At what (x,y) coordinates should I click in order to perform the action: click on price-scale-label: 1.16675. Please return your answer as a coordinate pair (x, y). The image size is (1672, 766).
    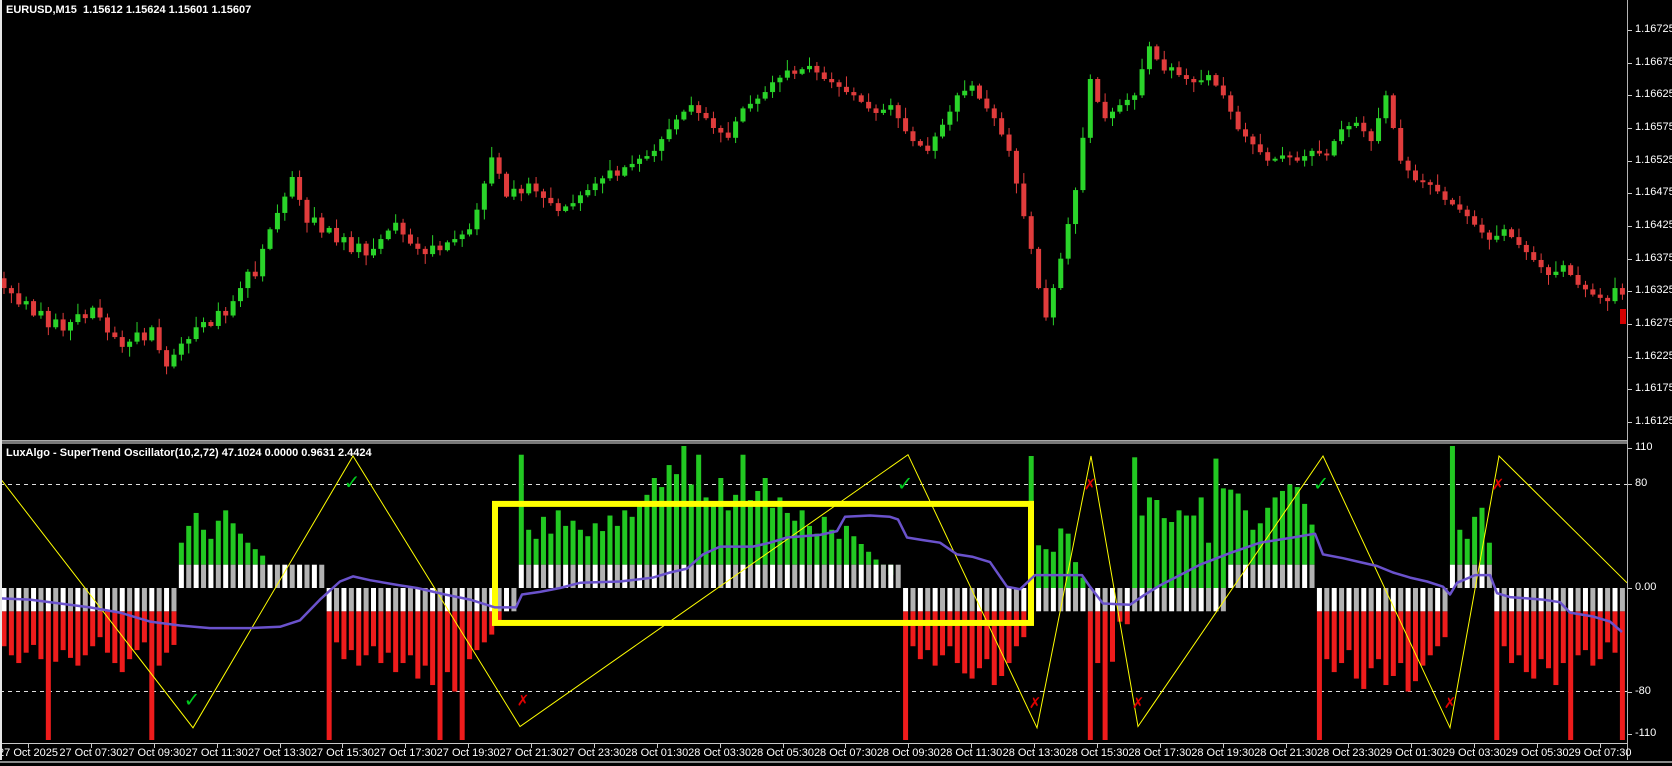
    Looking at the image, I should click on (1653, 61).